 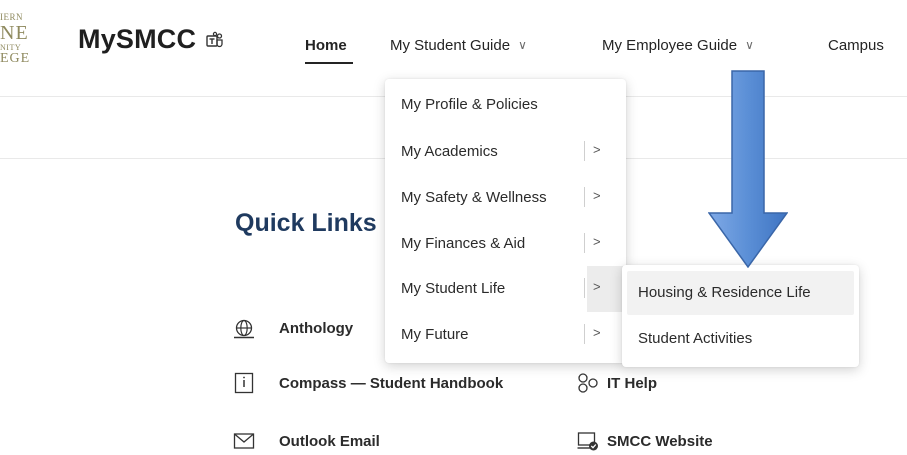 What do you see at coordinates (326, 45) in the screenshot?
I see `nav-home: Home` at bounding box center [326, 45].